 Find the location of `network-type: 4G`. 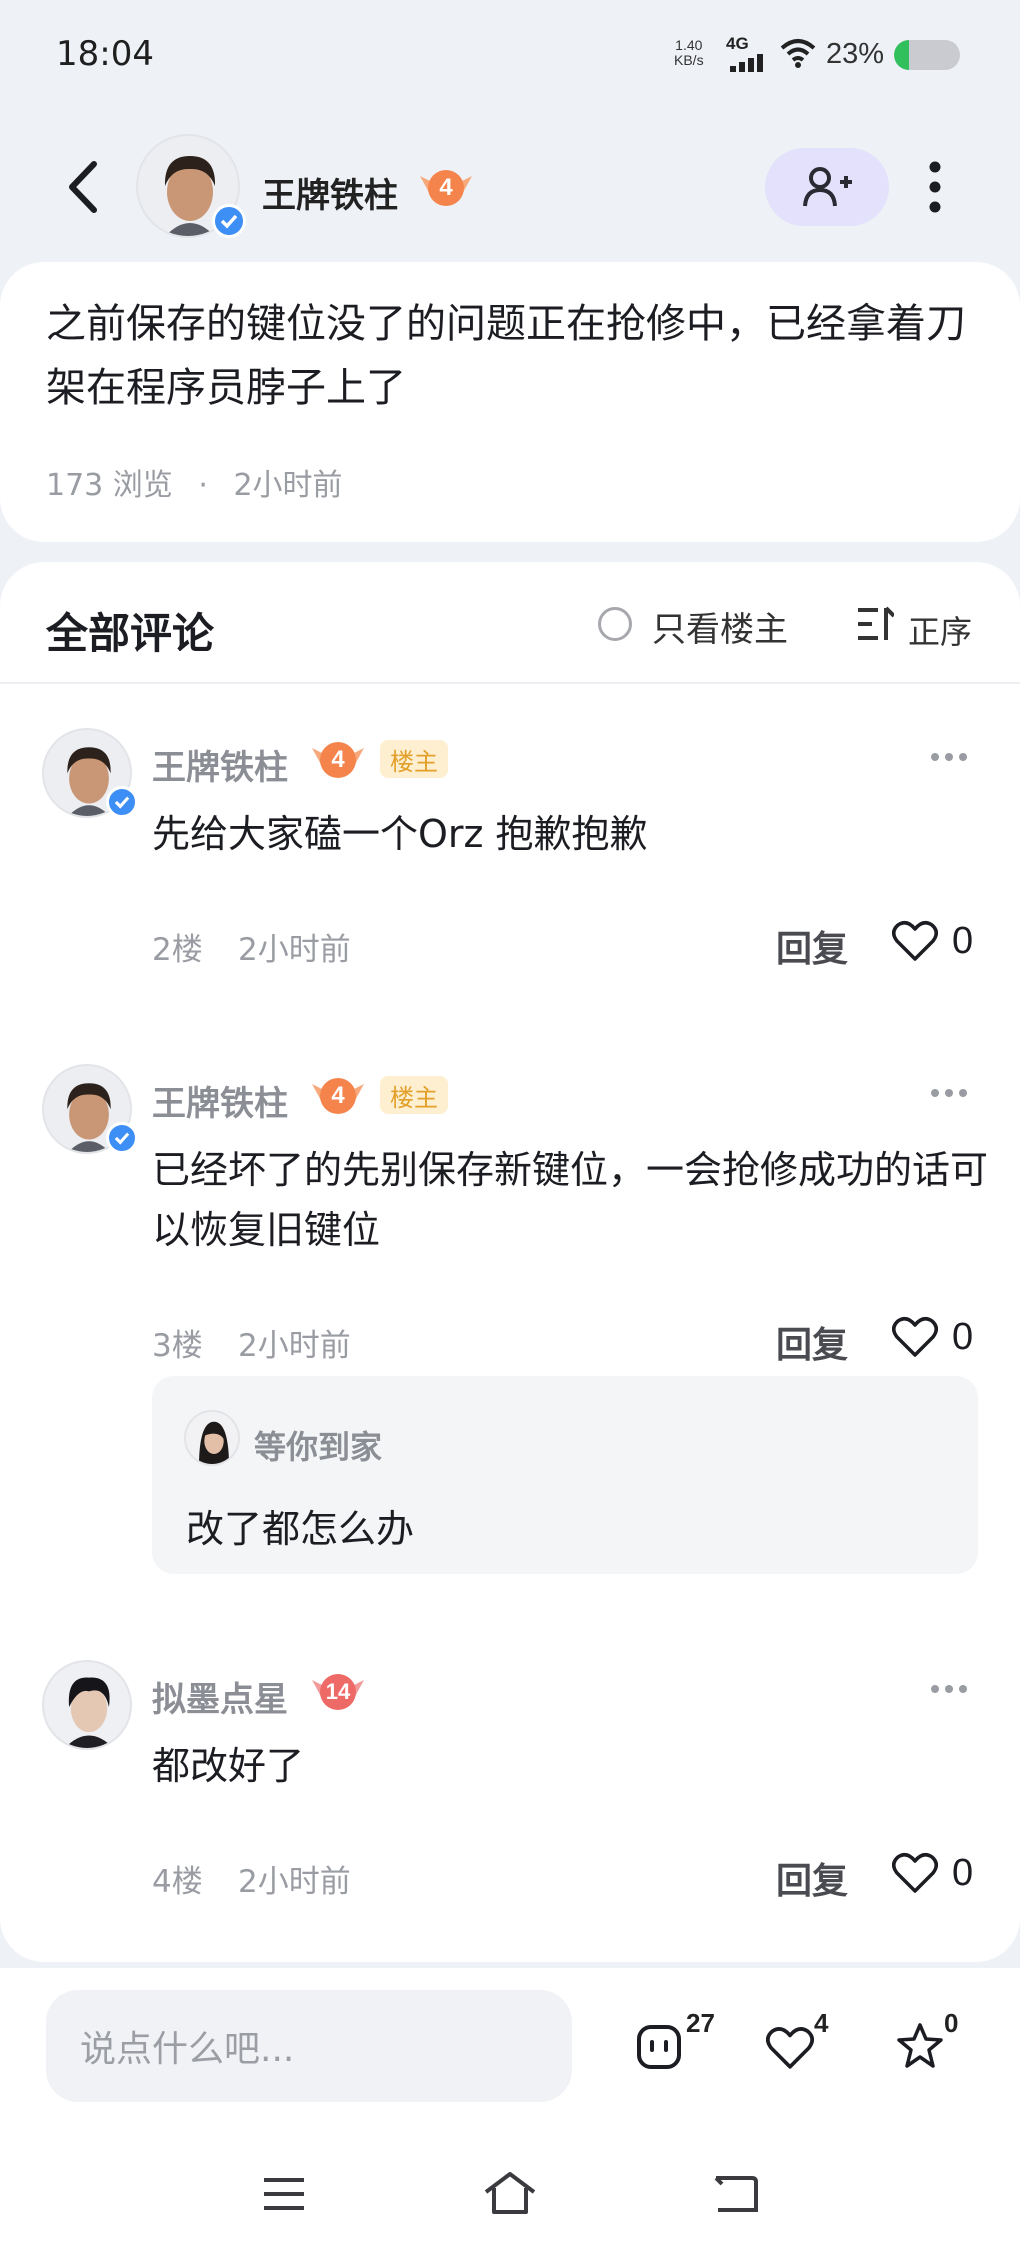

network-type: 4G is located at coordinates (737, 43).